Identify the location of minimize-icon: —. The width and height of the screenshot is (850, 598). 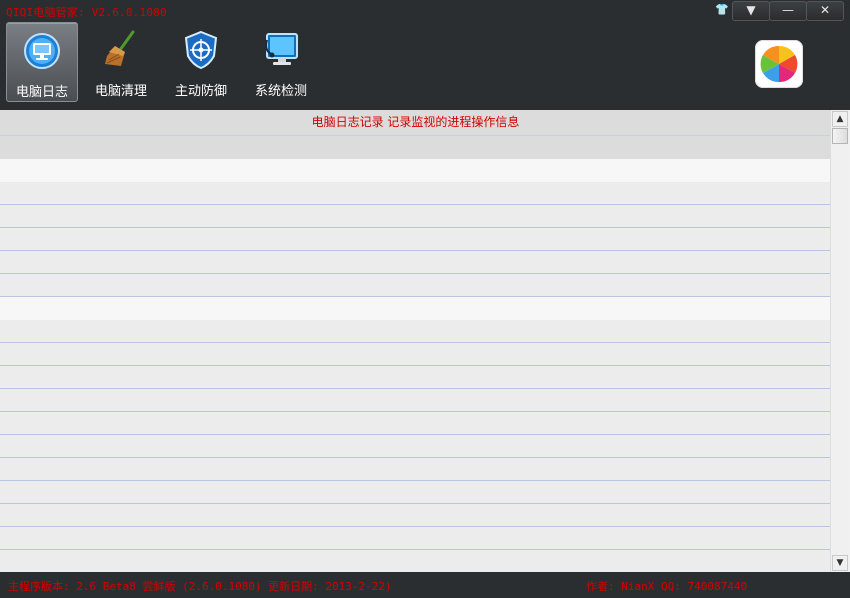
(788, 10).